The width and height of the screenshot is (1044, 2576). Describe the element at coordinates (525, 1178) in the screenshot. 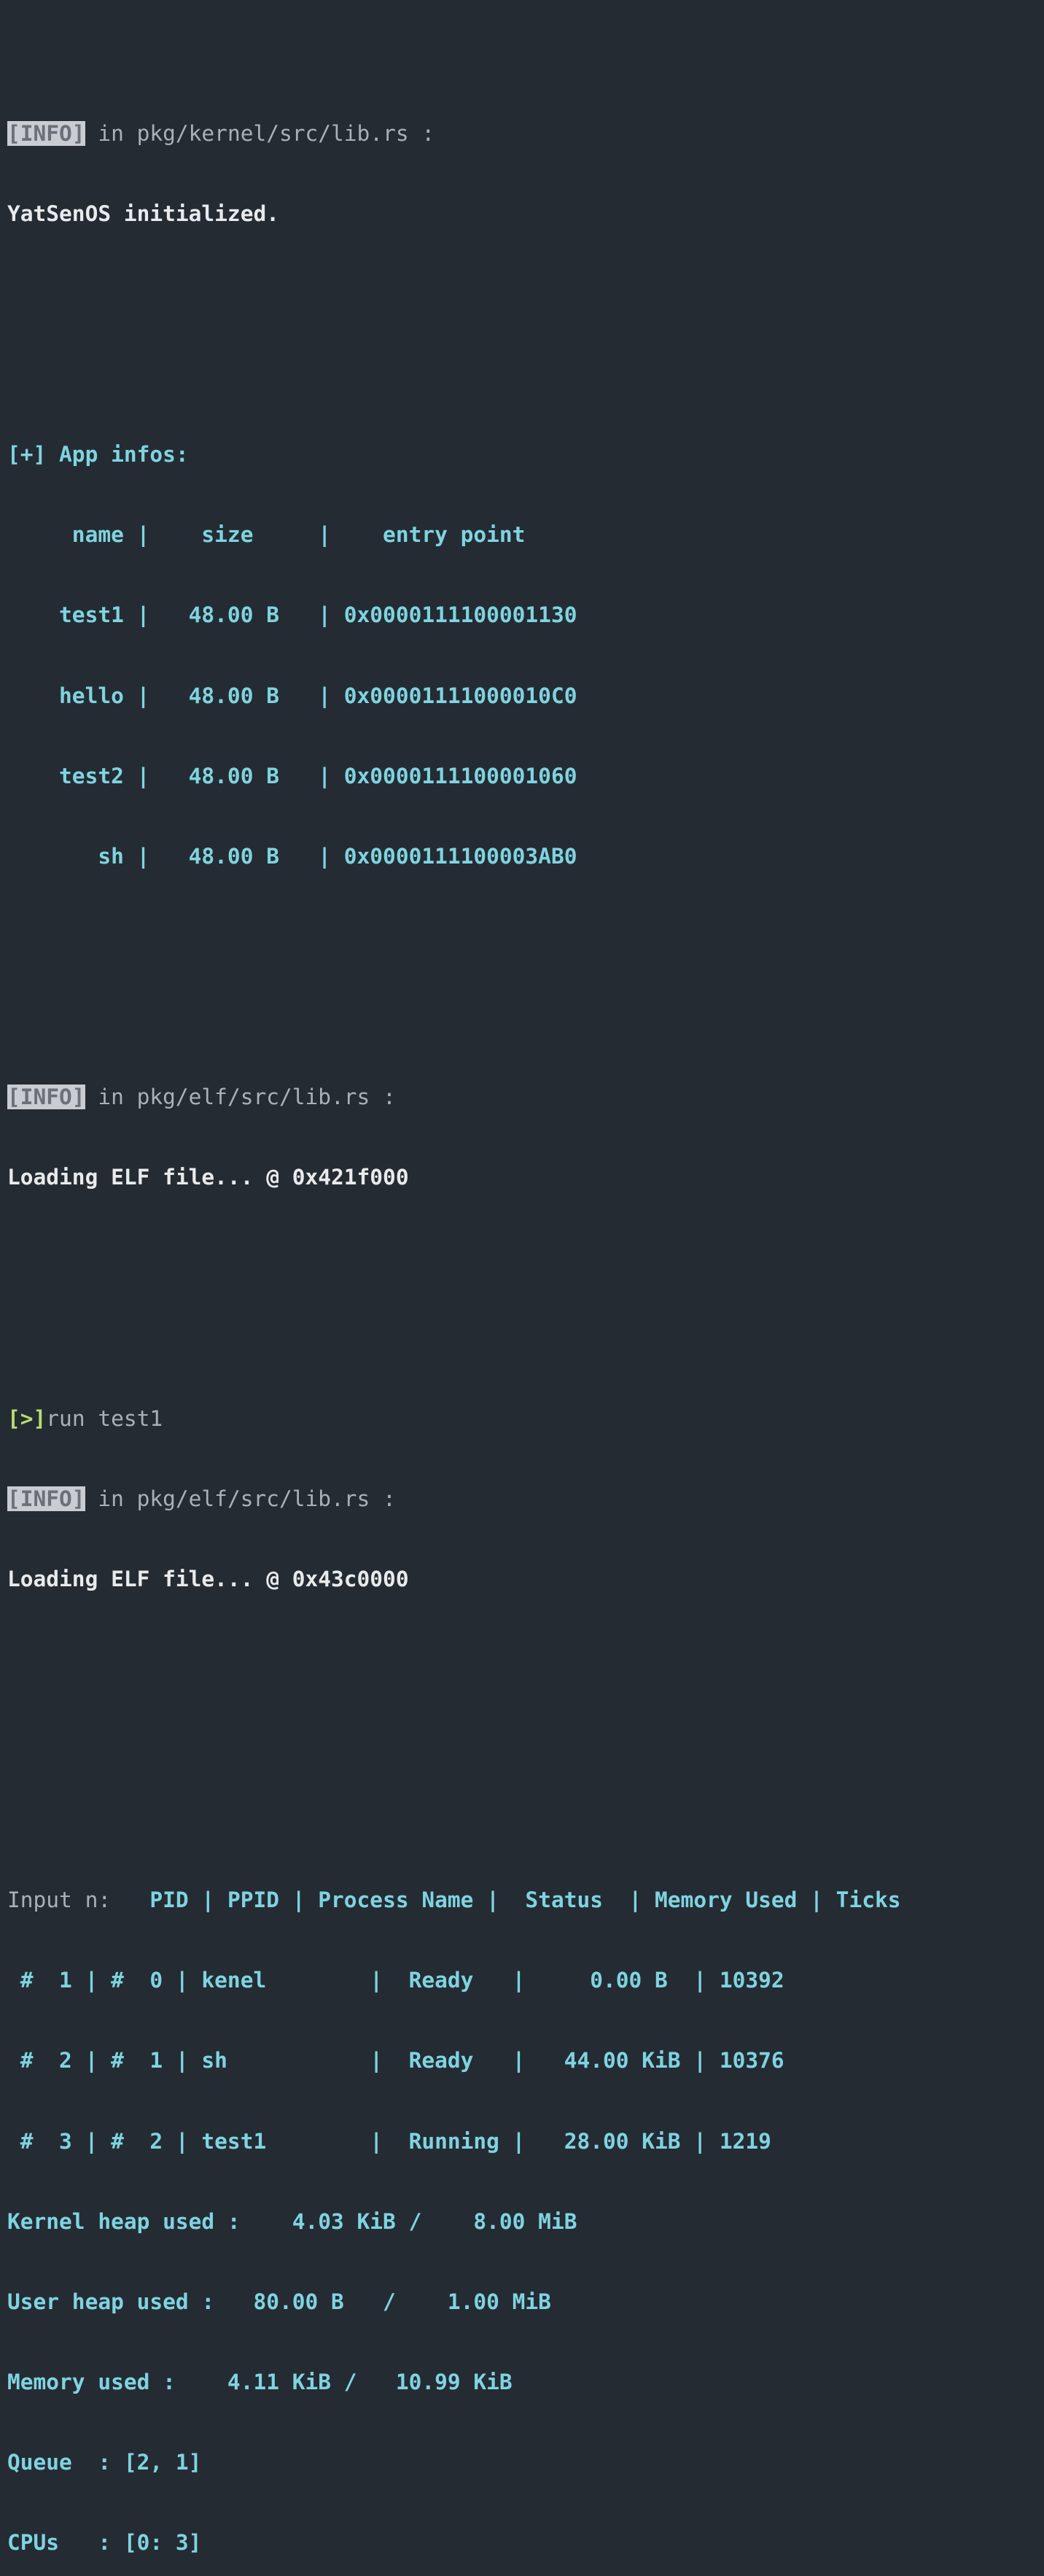

I see `elf-loading-line: Loading ELF file... @ 0x421f000` at that location.